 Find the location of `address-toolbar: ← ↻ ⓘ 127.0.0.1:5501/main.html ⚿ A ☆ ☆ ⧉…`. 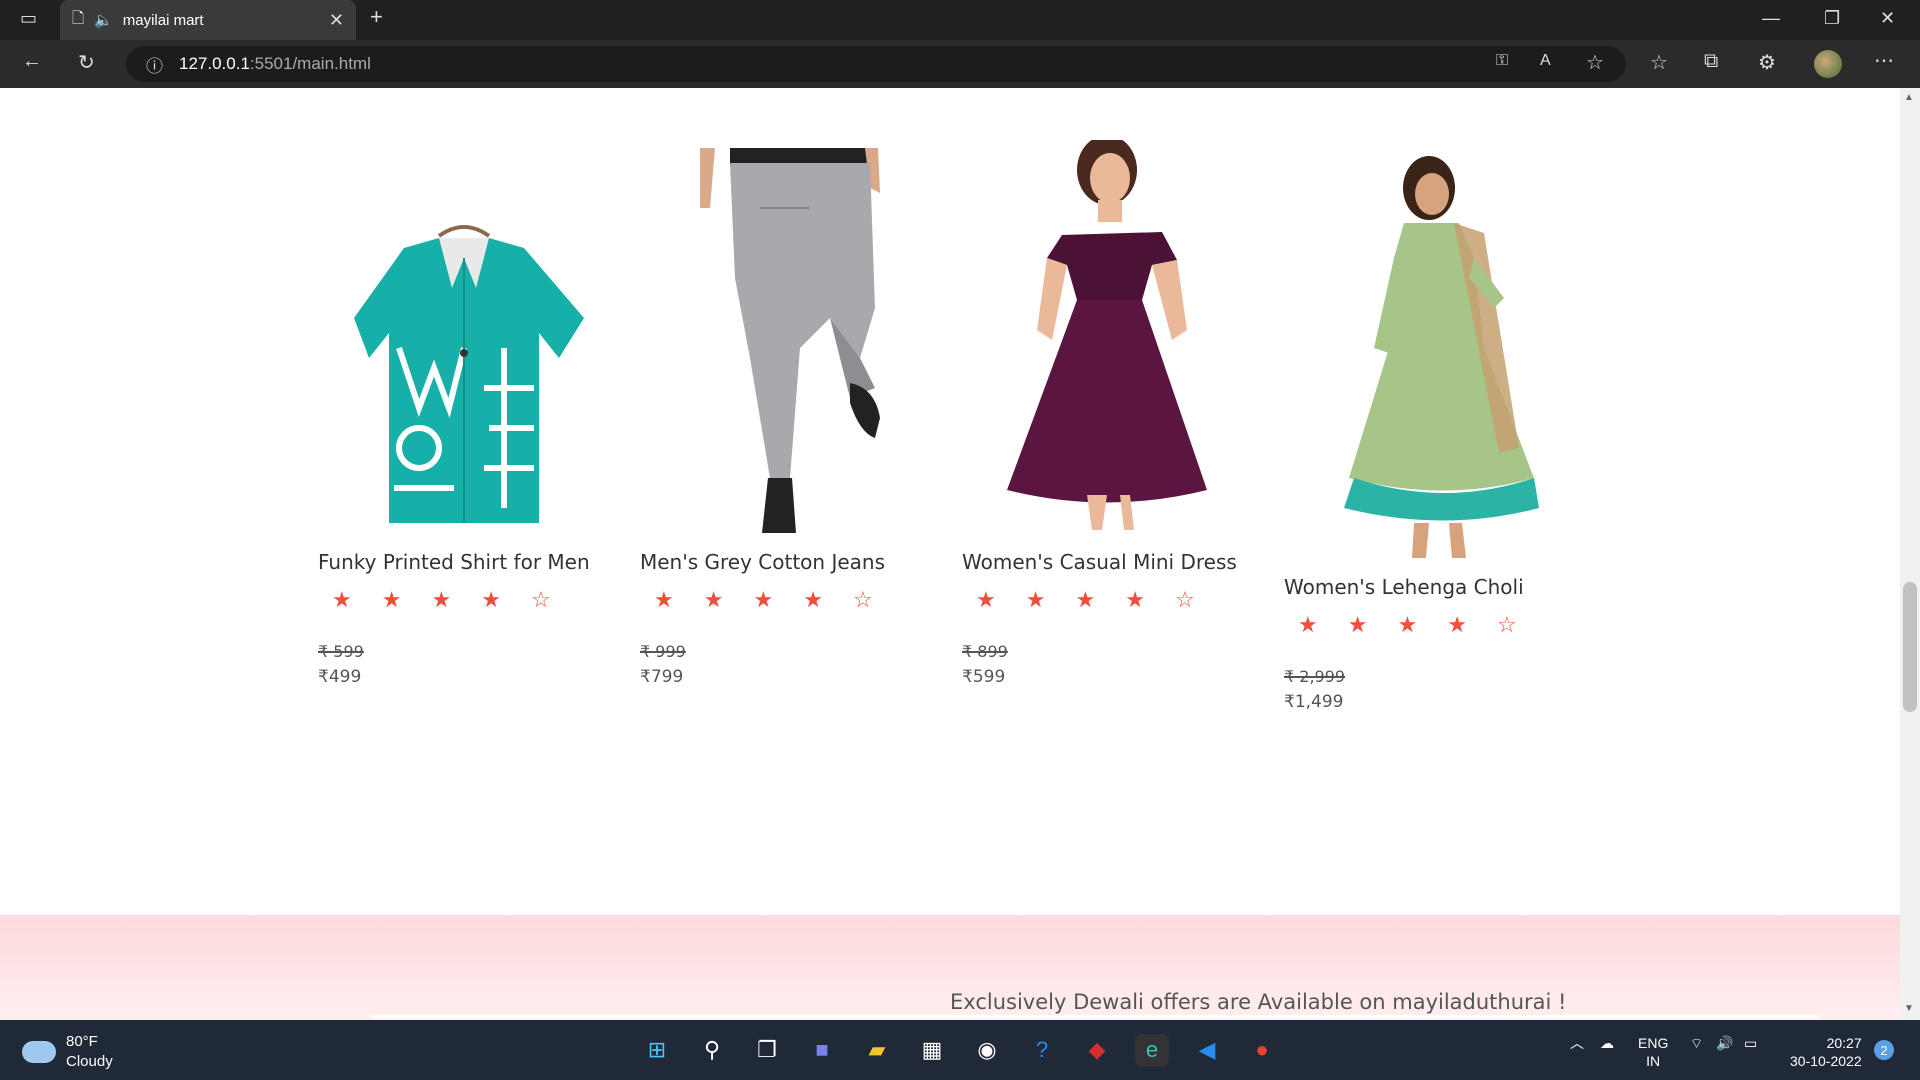

address-toolbar: ← ↻ ⓘ 127.0.0.1:5501/main.html ⚿ A ☆ ☆ ⧉… is located at coordinates (960, 64).